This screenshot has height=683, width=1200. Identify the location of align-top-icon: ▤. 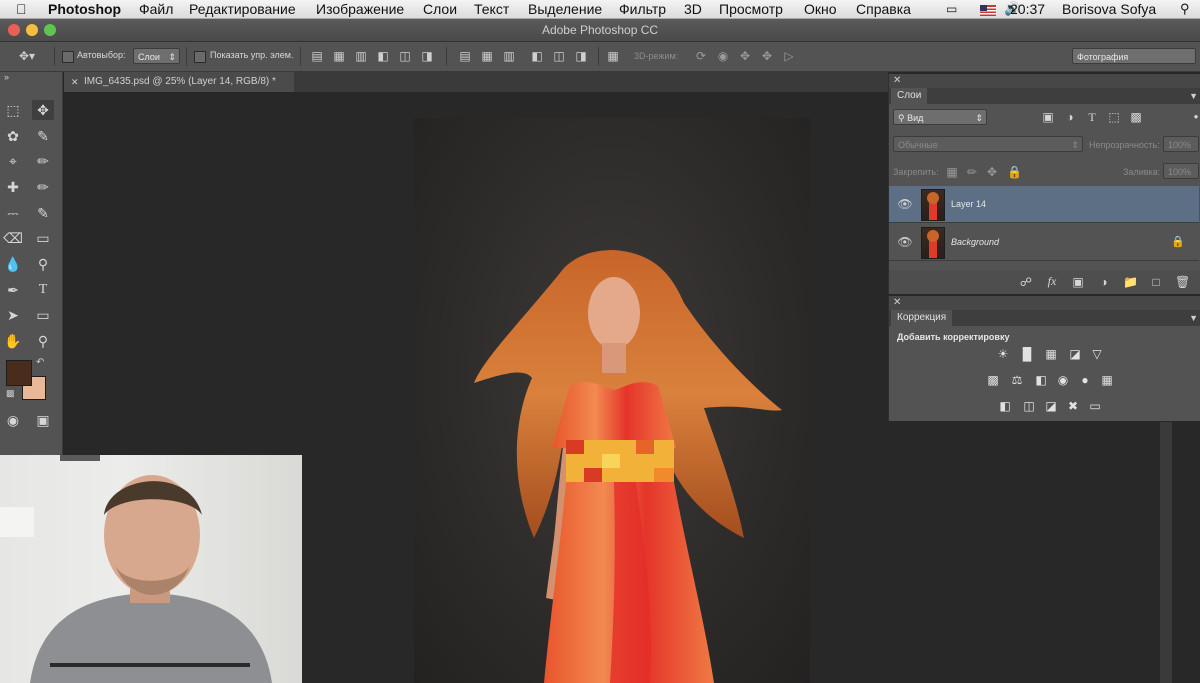
(317, 56).